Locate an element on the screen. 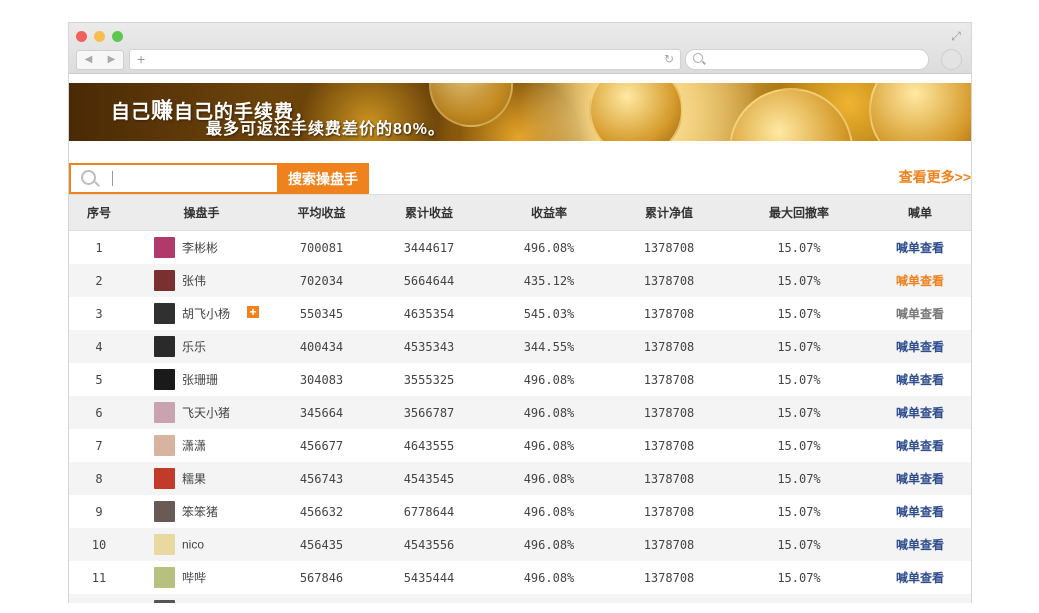 The width and height of the screenshot is (1039, 613). new-tab-icon: + is located at coordinates (141, 59).